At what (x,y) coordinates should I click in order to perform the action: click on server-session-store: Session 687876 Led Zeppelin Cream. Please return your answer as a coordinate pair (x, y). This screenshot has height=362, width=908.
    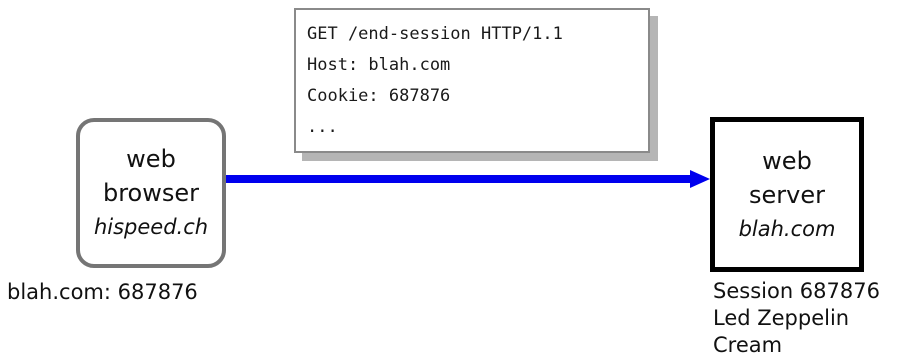
    Looking at the image, I should click on (796, 318).